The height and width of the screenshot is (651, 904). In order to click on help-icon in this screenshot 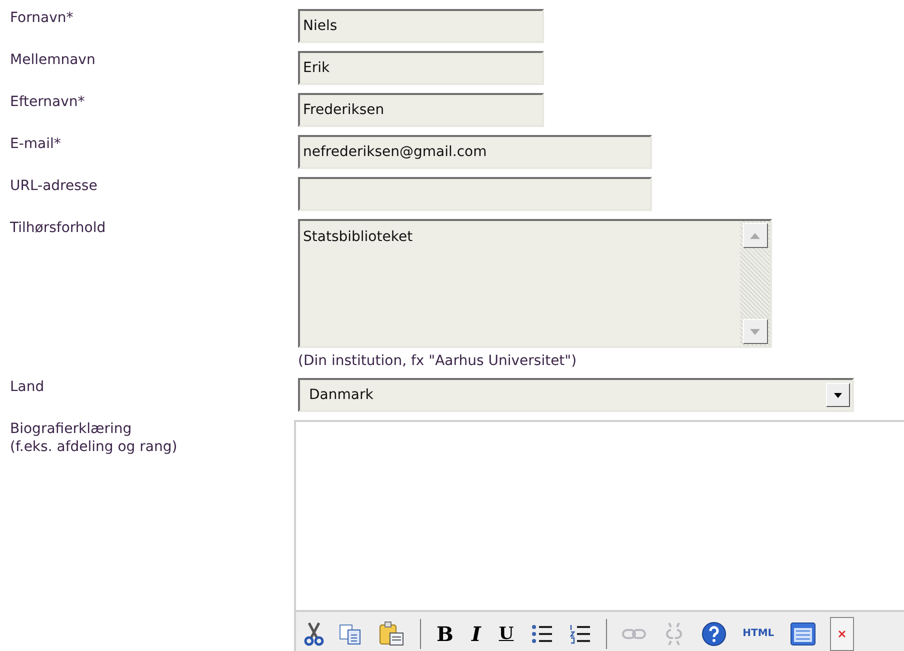, I will do `click(713, 634)`.